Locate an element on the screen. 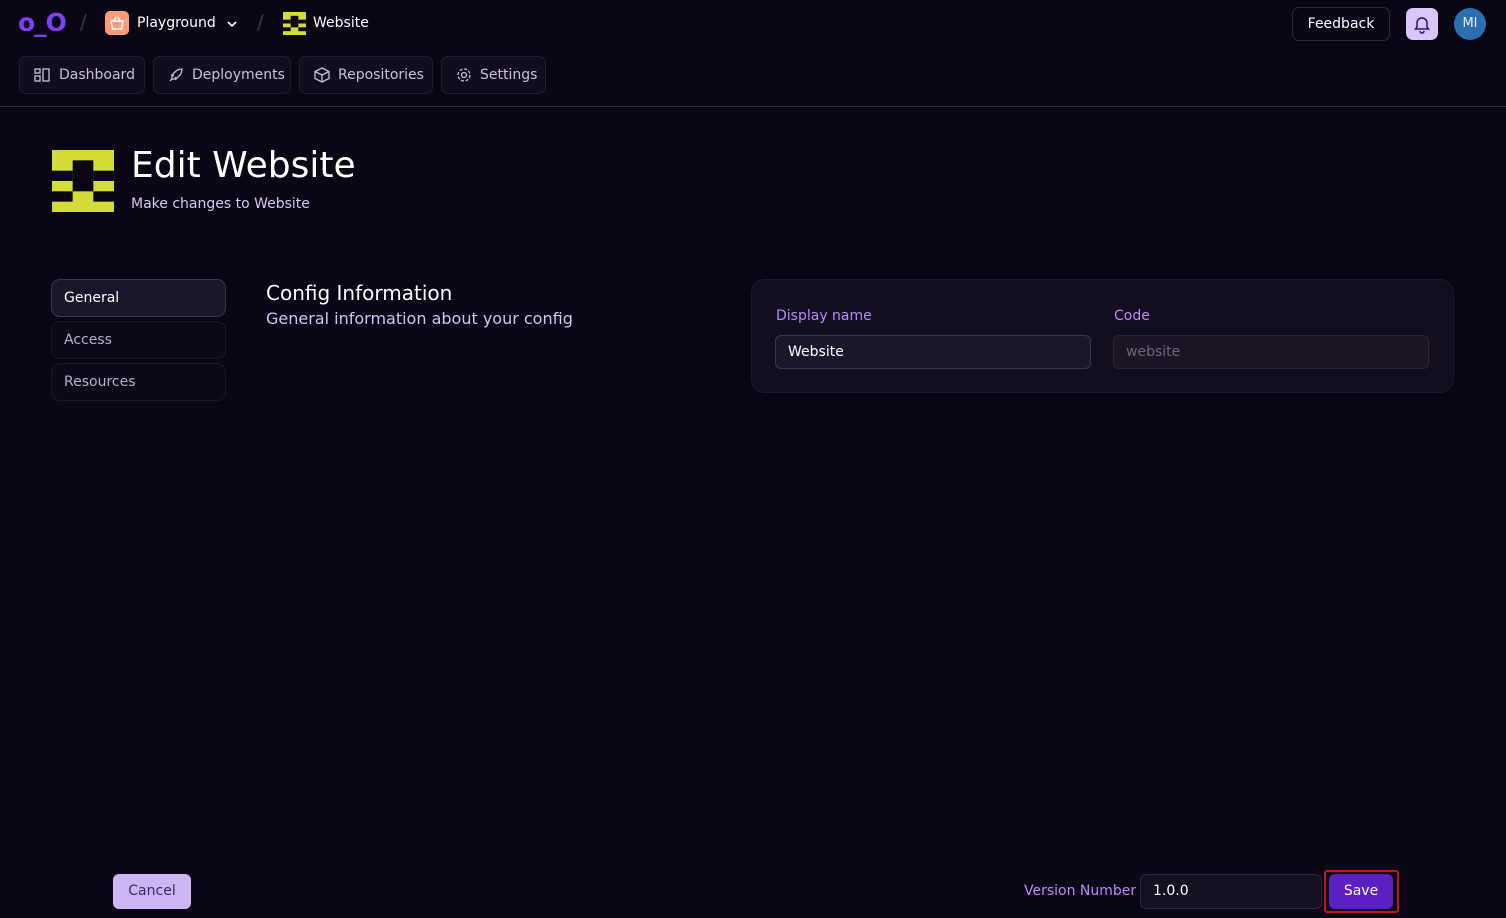 The height and width of the screenshot is (918, 1506). breadcrumb-org: Playground is located at coordinates (176, 23).